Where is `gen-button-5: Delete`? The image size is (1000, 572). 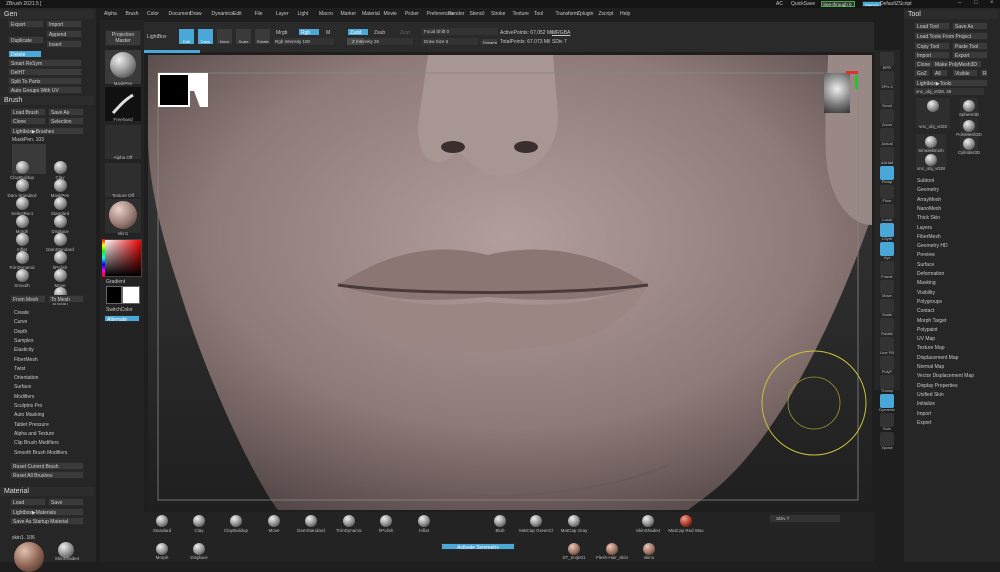 gen-button-5: Delete is located at coordinates (25, 54).